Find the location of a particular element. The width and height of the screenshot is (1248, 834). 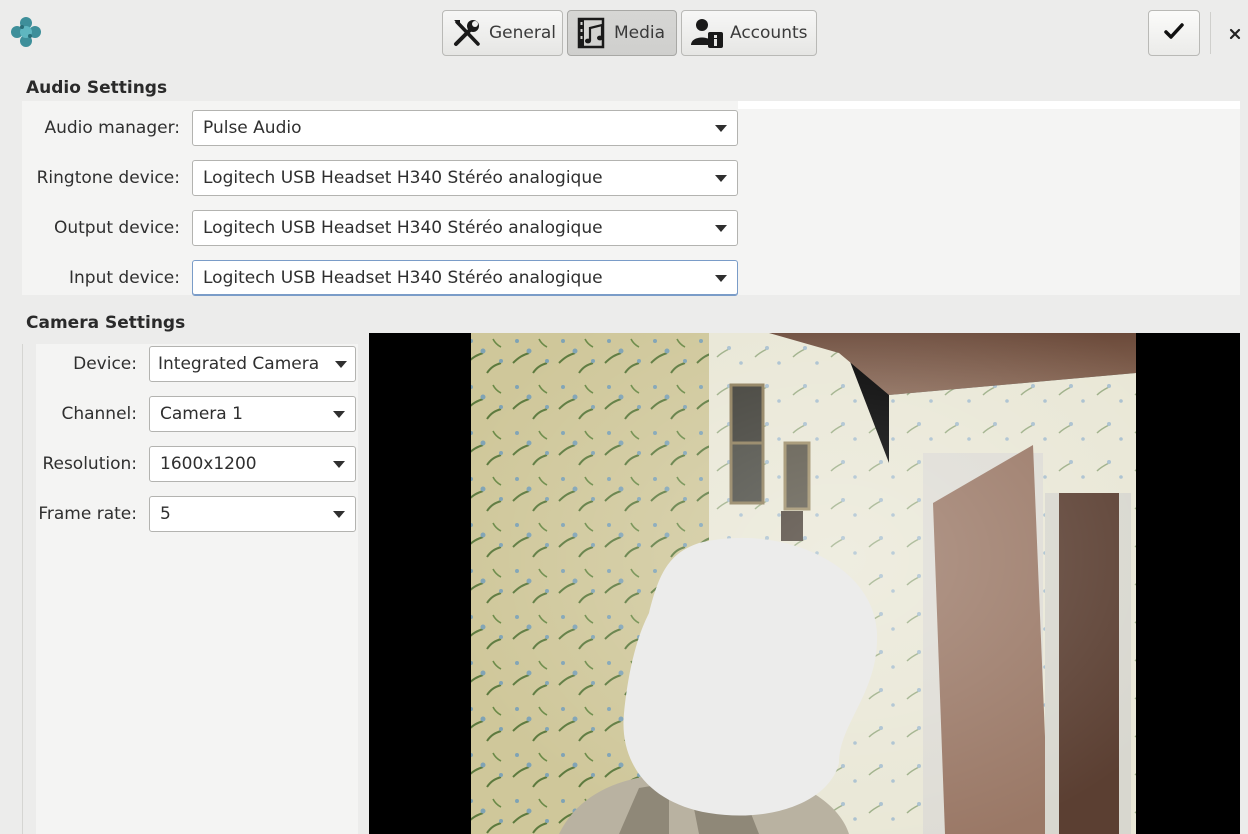

camera-framerate-label: Frame rate: is located at coordinates (87, 514).